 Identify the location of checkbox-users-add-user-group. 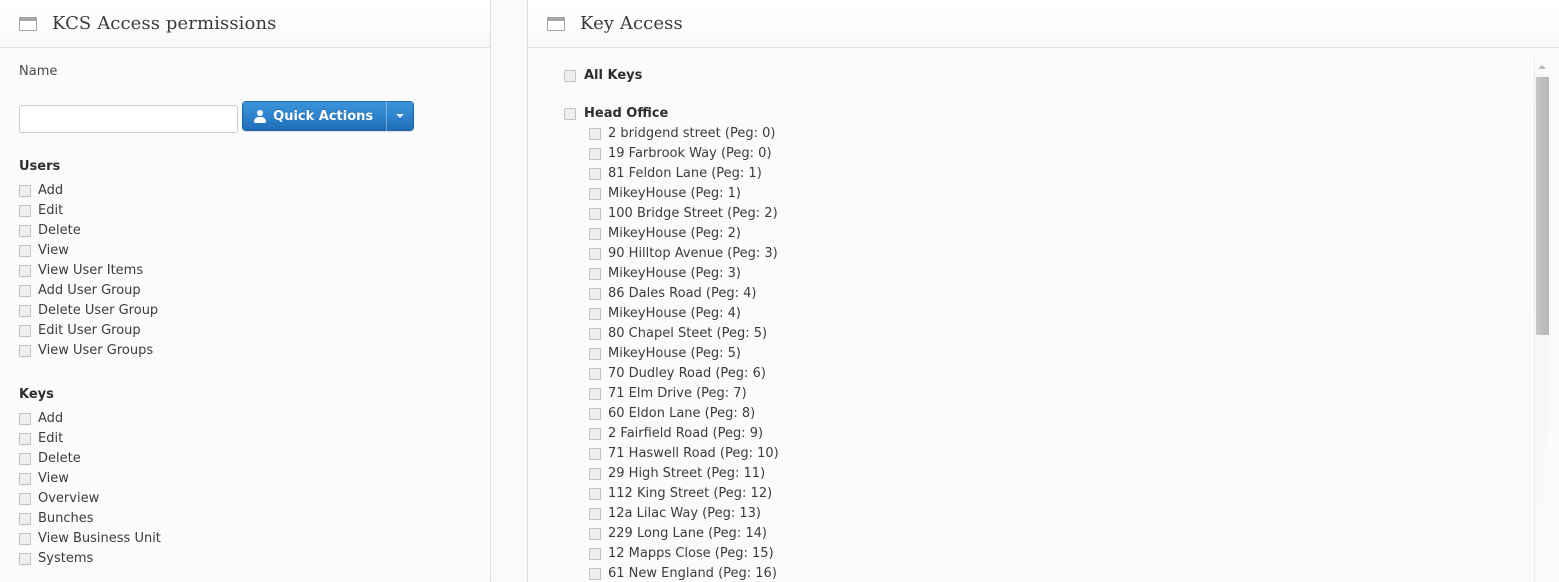
(25, 291).